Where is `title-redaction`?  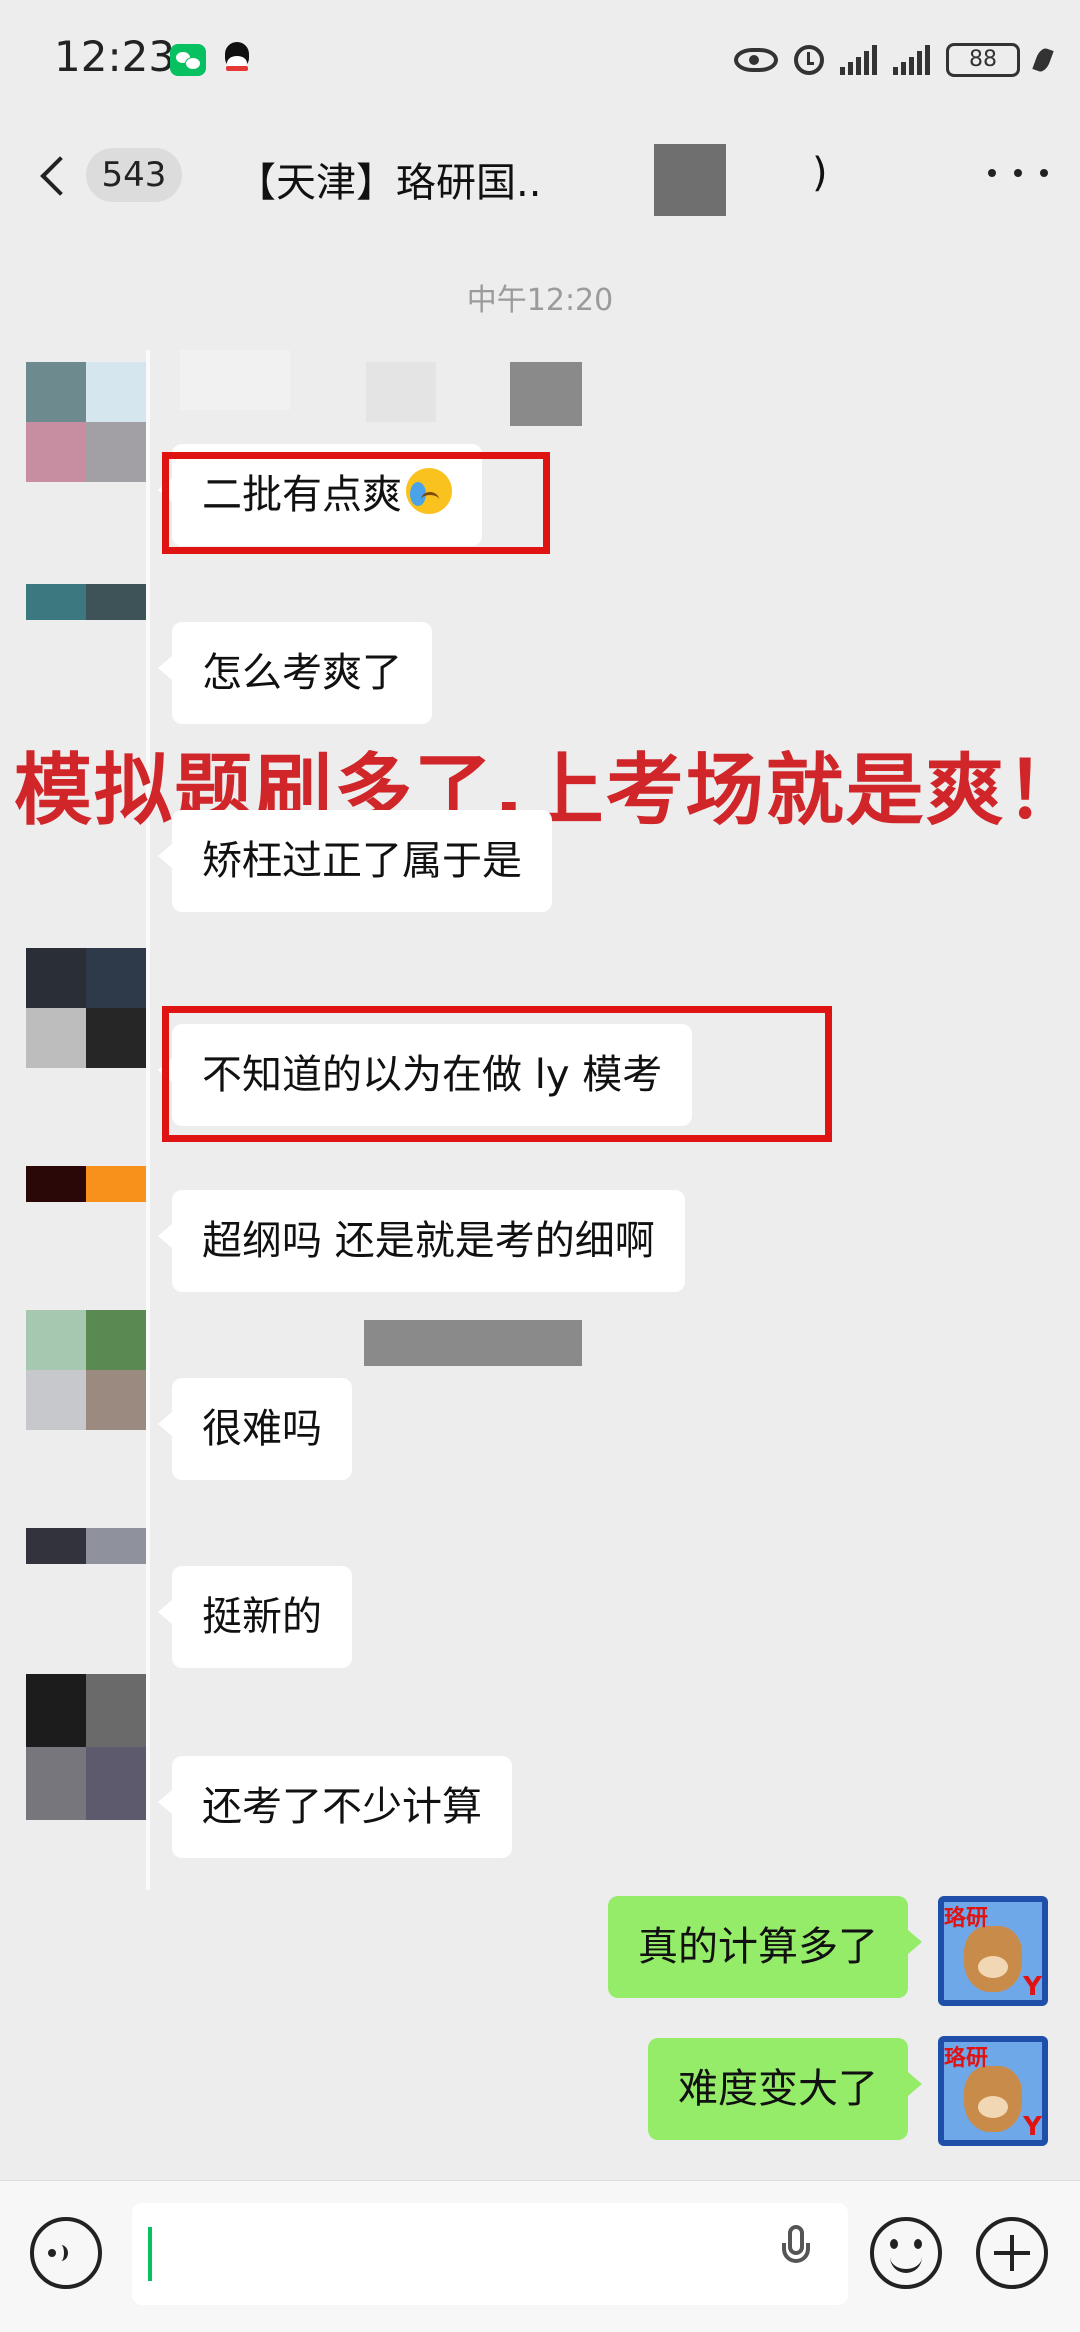 title-redaction is located at coordinates (690, 180).